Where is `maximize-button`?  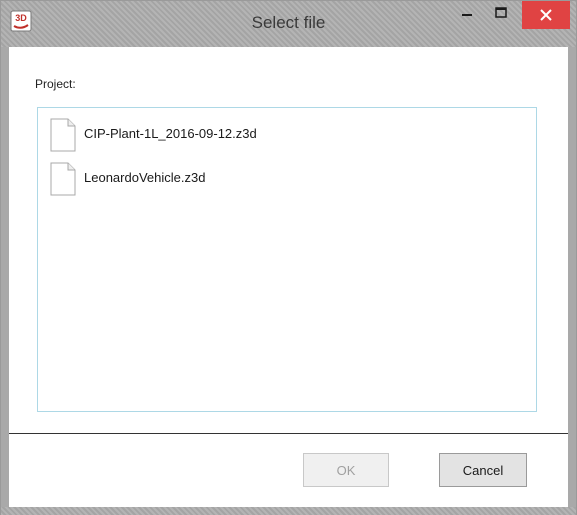 maximize-button is located at coordinates (501, 15).